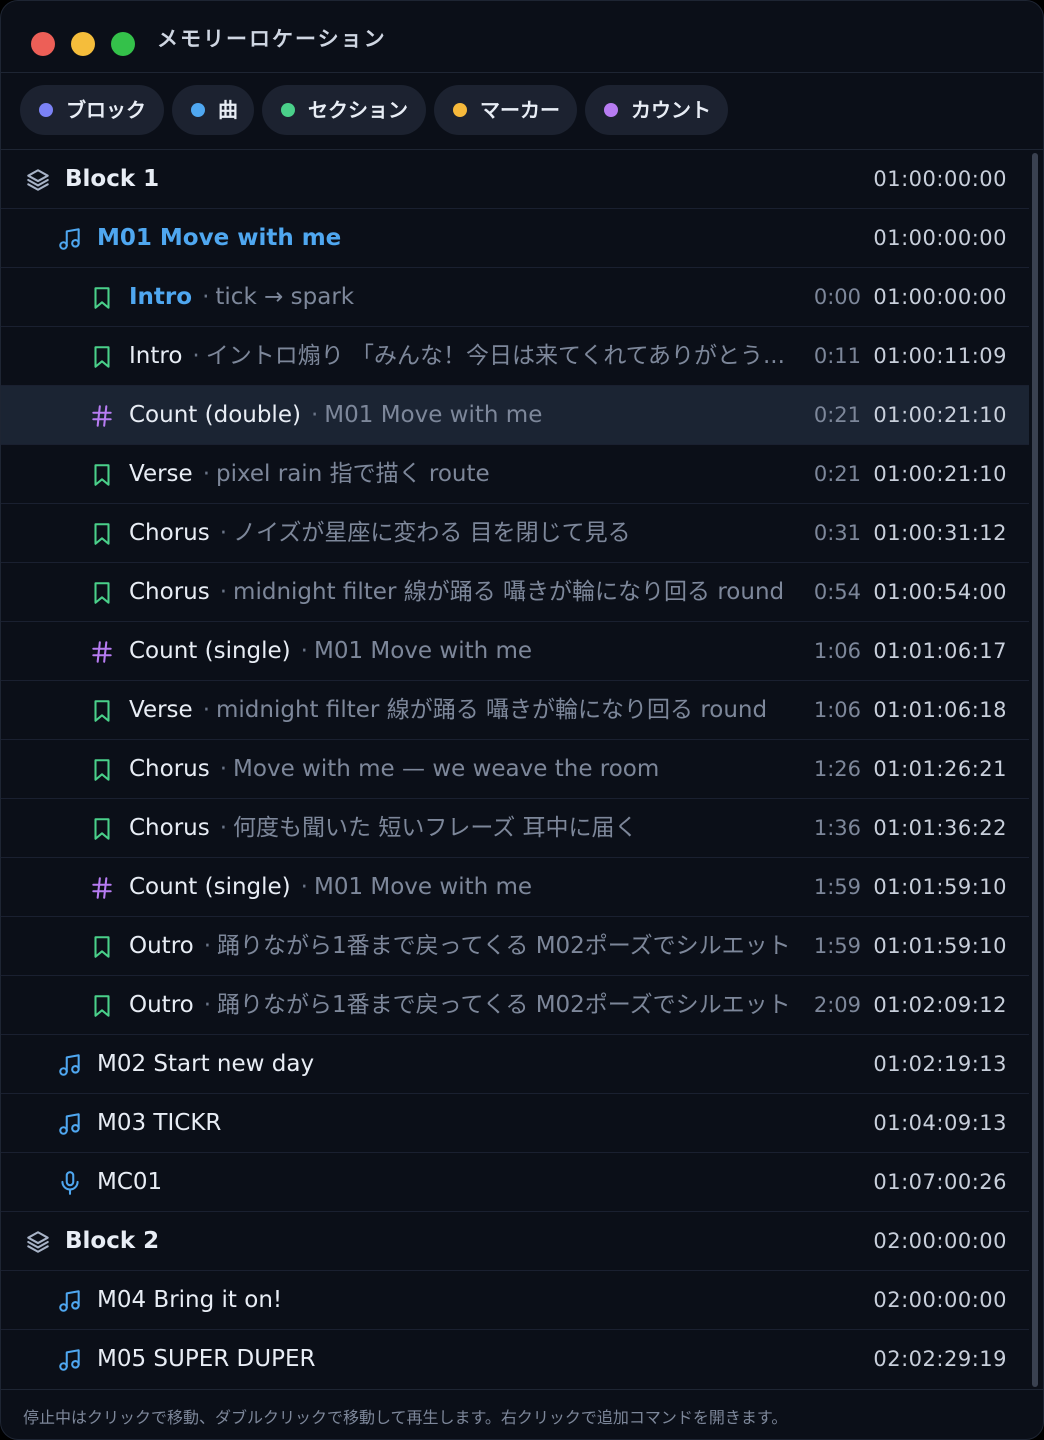  What do you see at coordinates (435, 828) in the screenshot?
I see `location-note: 何度も聞いた 短いフレーズ 耳中に届く` at bounding box center [435, 828].